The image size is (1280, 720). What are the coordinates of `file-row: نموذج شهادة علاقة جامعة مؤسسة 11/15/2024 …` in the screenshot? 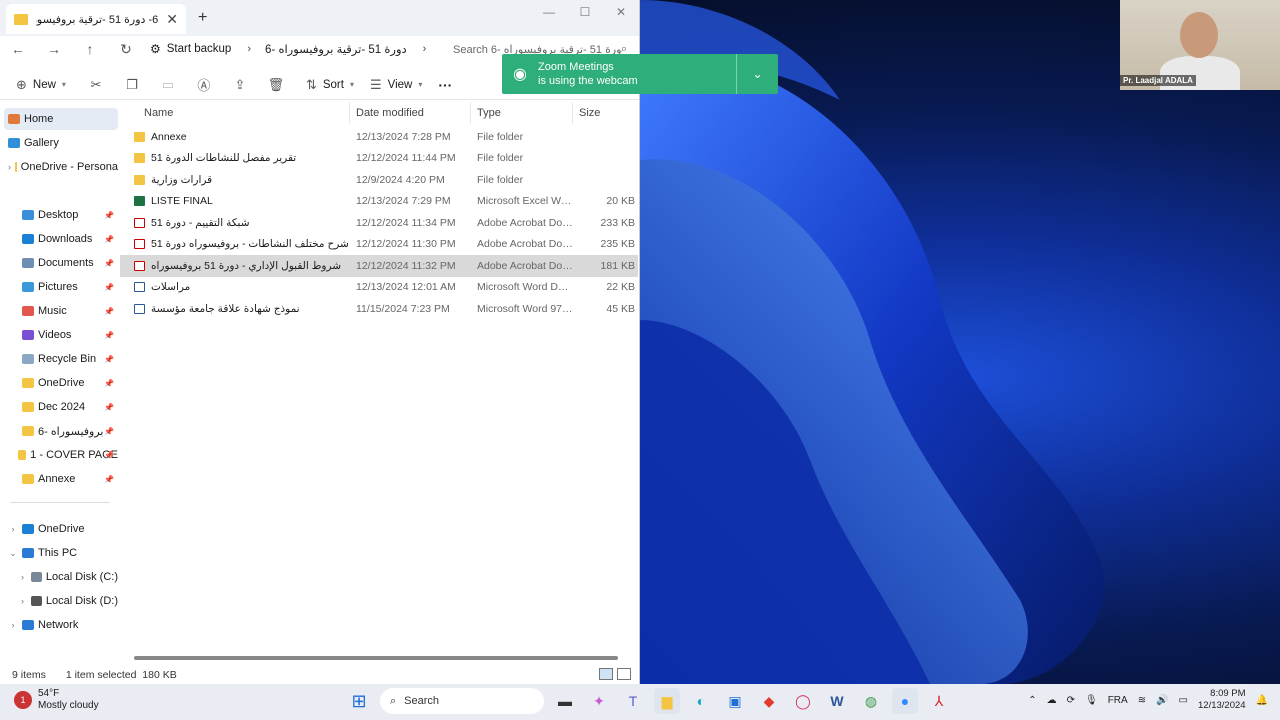 It's located at (379, 309).